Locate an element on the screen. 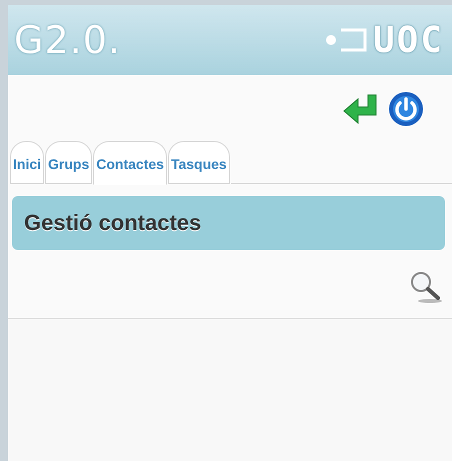 The height and width of the screenshot is (461, 452). tab: Inici is located at coordinates (27, 162).